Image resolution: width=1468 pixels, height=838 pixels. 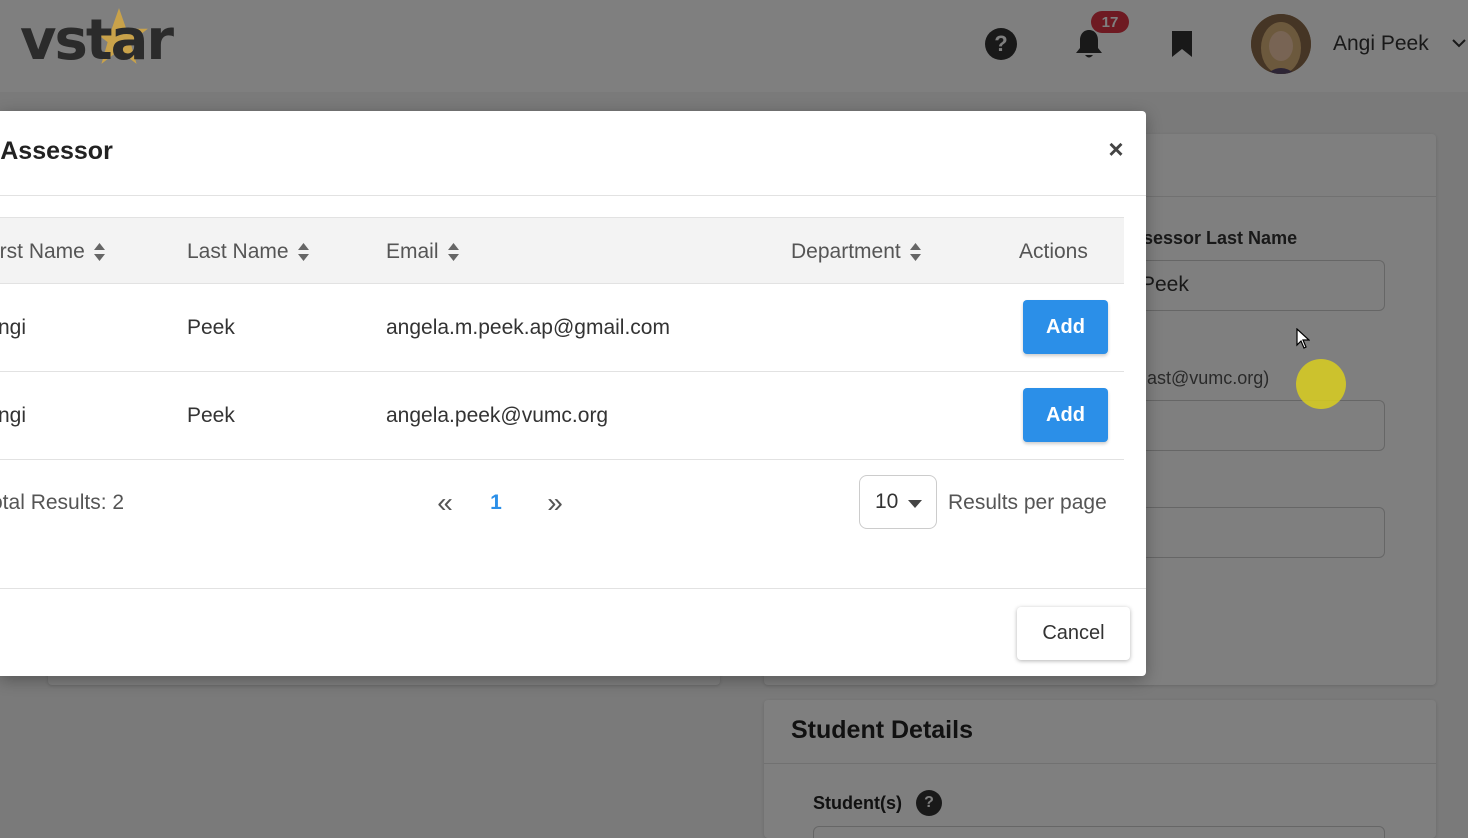 I want to click on cell-email: angela.m.peek.ap@gmail.com, so click(x=528, y=327).